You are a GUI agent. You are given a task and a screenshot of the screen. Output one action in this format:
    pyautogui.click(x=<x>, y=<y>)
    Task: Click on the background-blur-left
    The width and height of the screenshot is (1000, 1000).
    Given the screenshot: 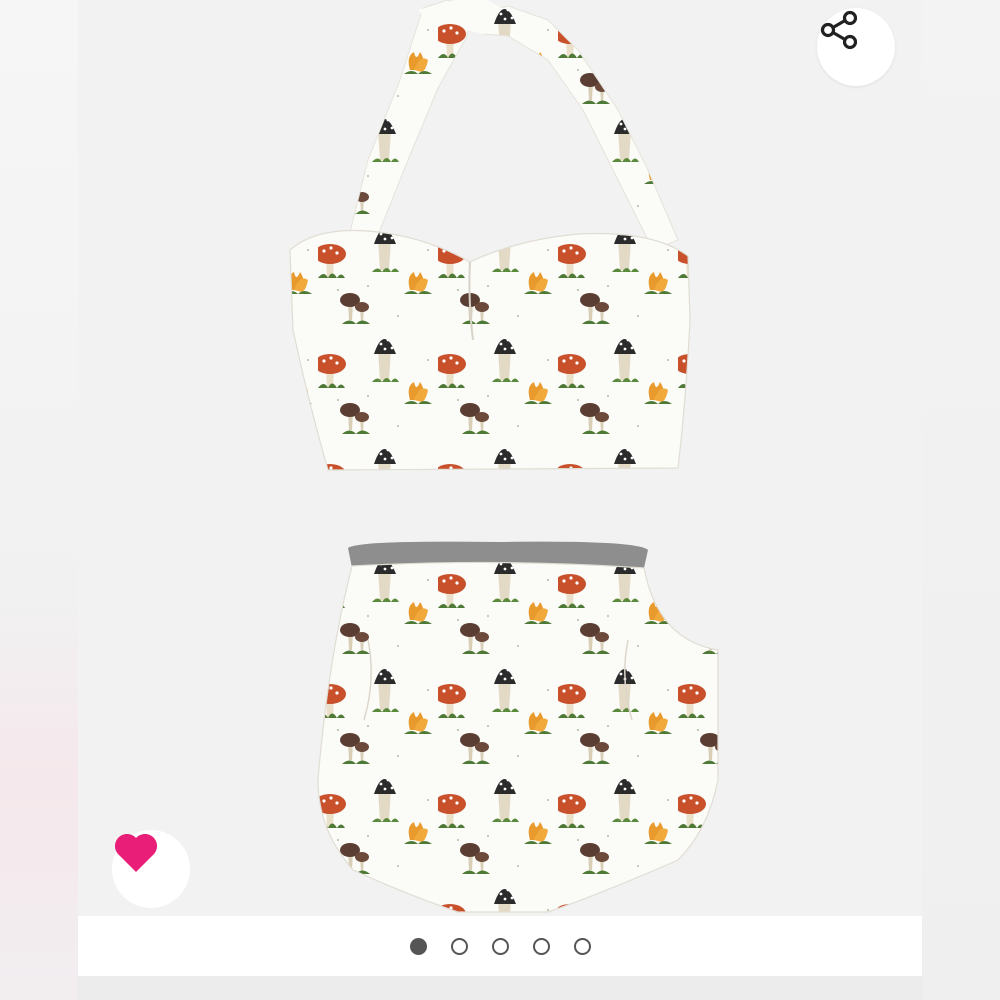 What is the action you would take?
    pyautogui.click(x=39, y=500)
    